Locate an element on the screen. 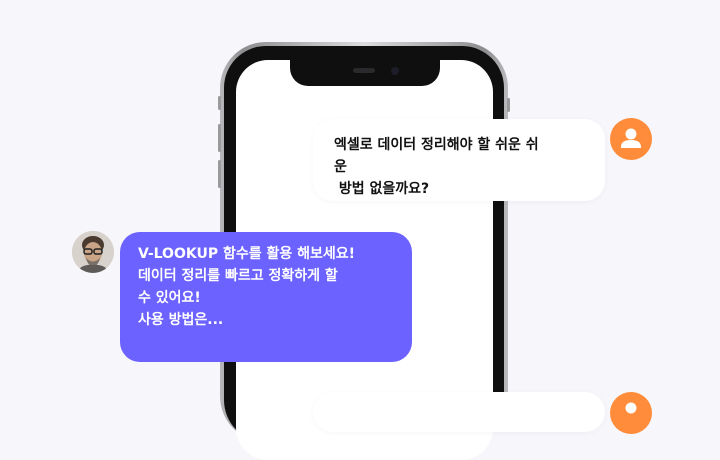 This screenshot has height=460, width=720. phone-volume-up-button is located at coordinates (219, 138).